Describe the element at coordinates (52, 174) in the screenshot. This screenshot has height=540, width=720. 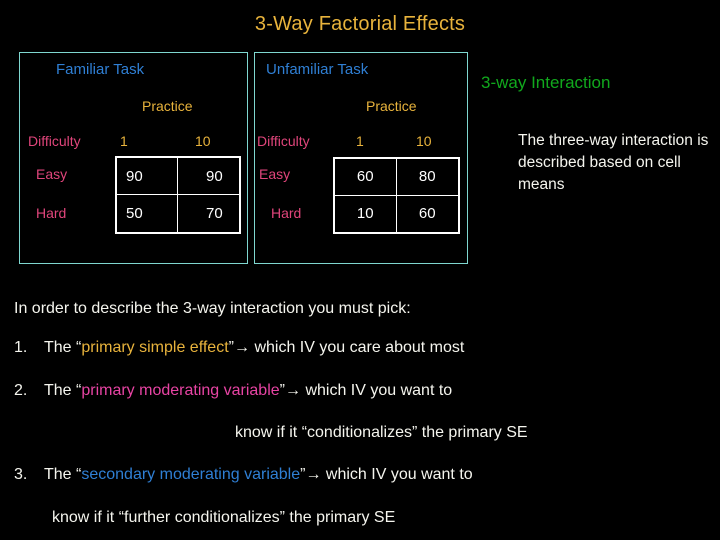
I see `panel-familiar-row-label-easy: Easy` at that location.